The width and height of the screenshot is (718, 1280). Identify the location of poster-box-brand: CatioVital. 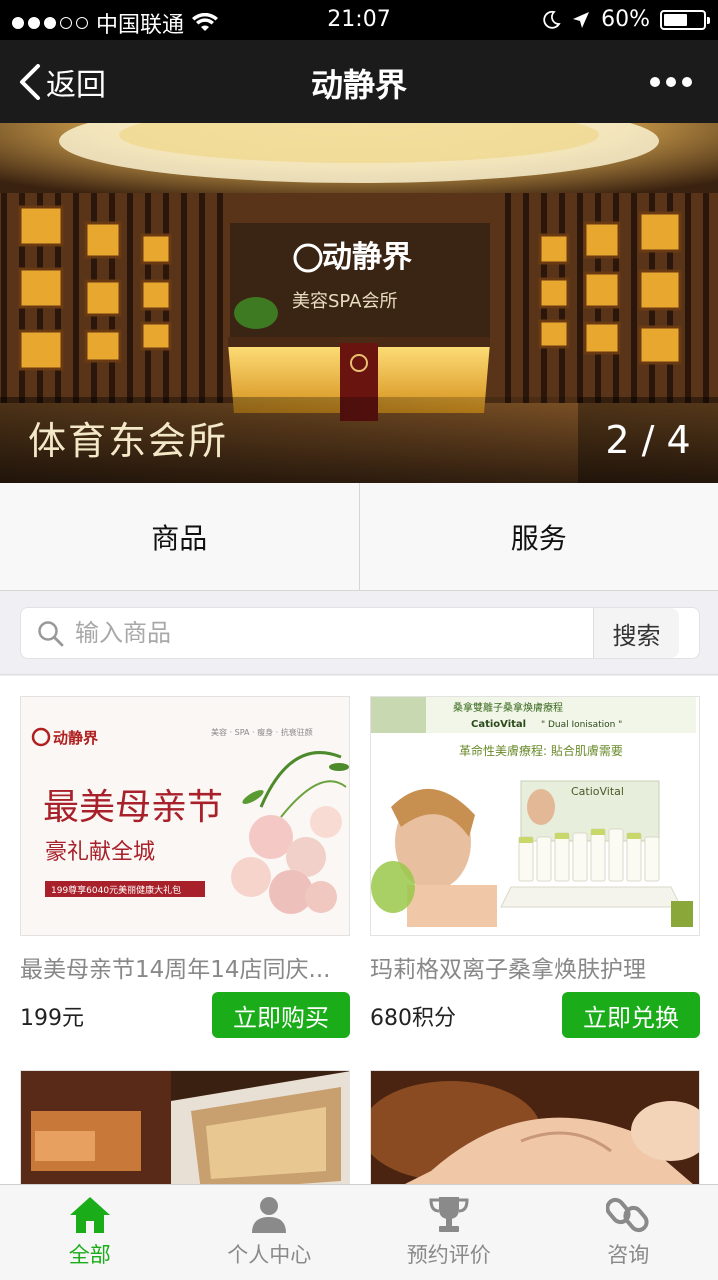
(597, 791).